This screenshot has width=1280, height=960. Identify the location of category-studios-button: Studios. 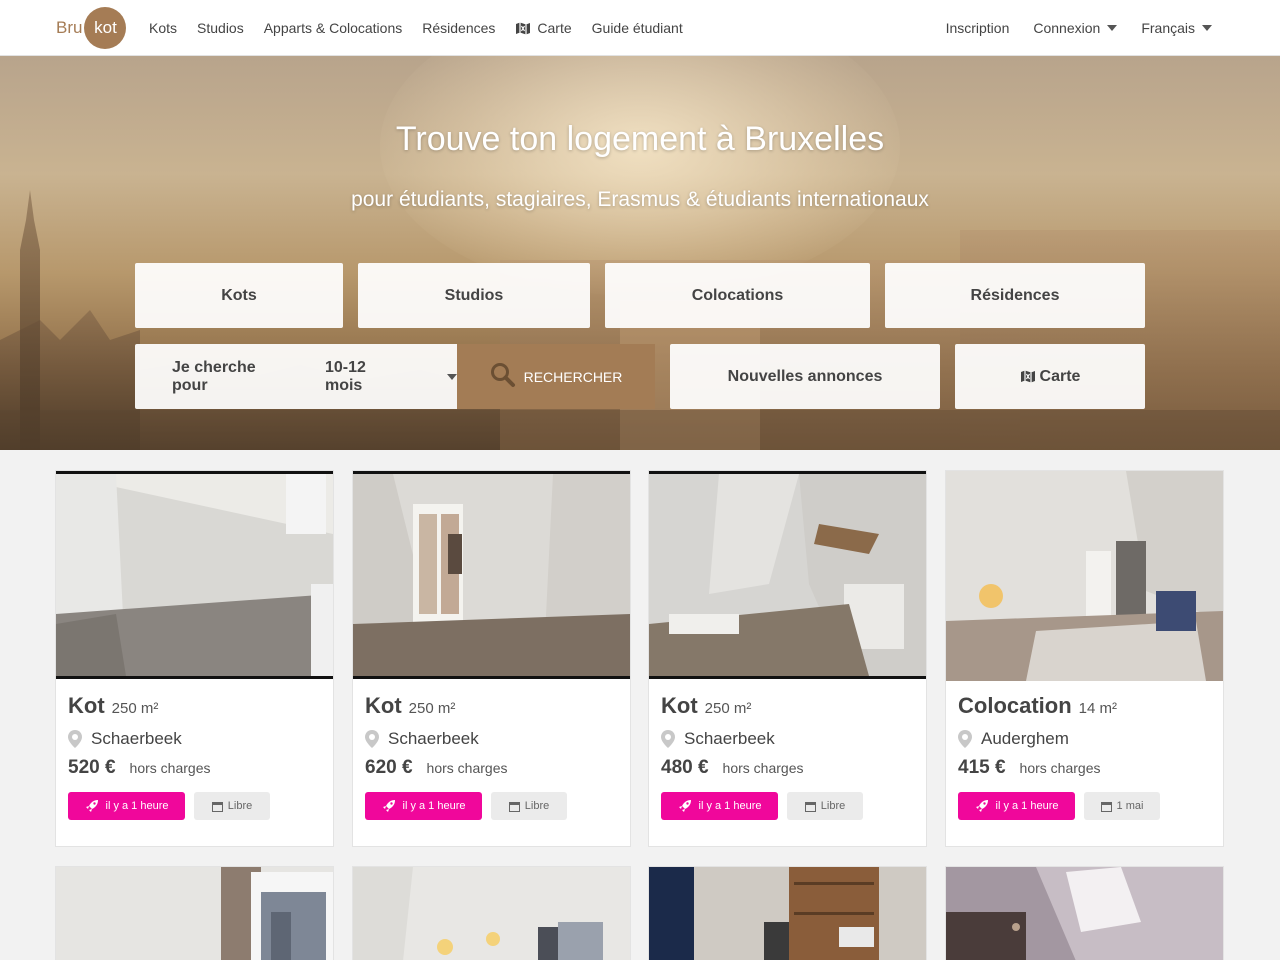
(474, 295).